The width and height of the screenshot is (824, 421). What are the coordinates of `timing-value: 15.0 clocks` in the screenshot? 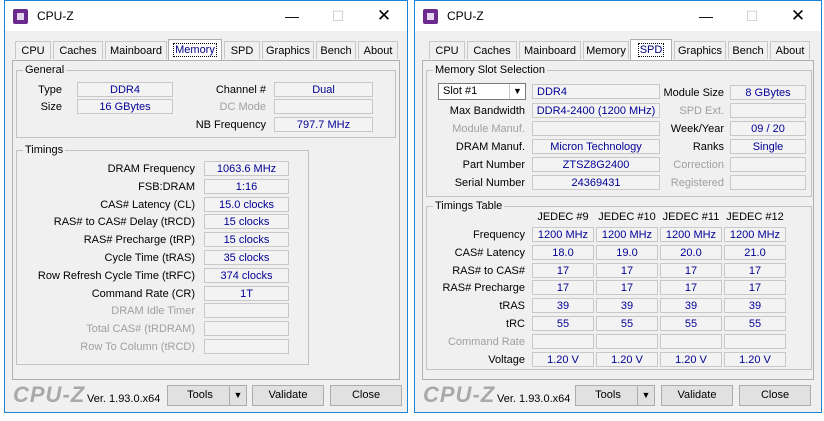 It's located at (246, 204).